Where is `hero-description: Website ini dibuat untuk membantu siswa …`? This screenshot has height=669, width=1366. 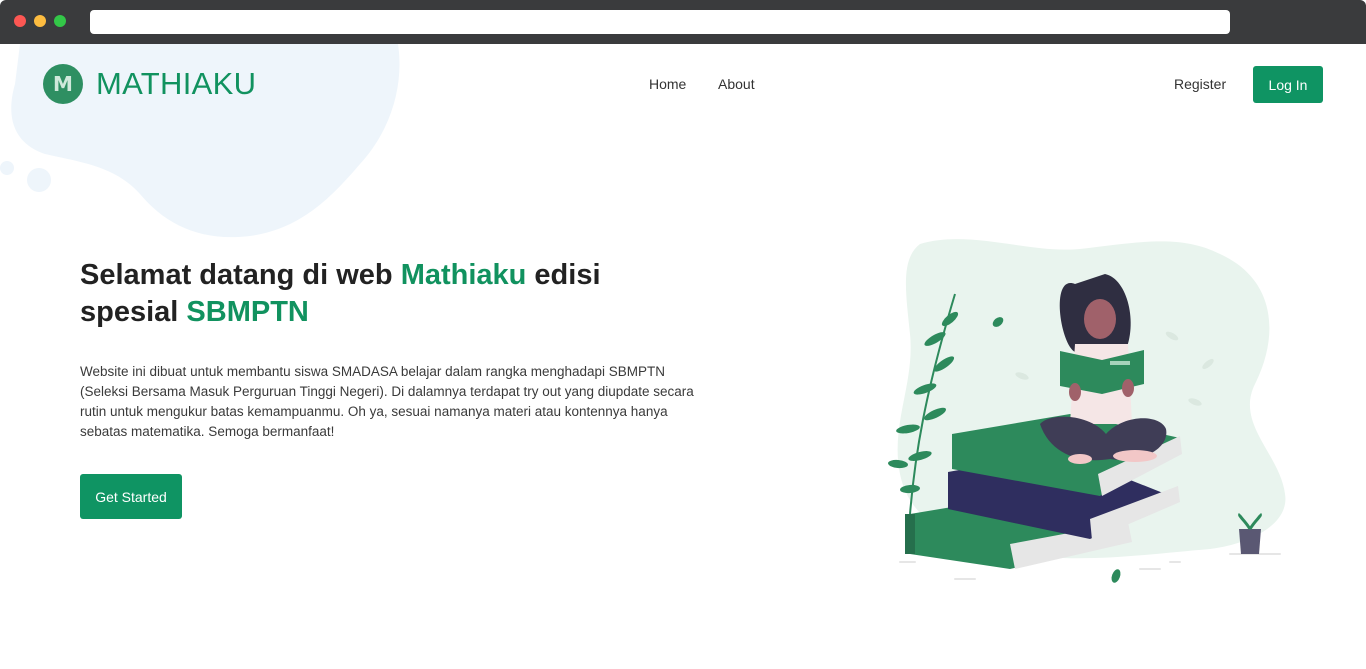 hero-description: Website ini dibuat untuk membantu siswa … is located at coordinates (387, 401).